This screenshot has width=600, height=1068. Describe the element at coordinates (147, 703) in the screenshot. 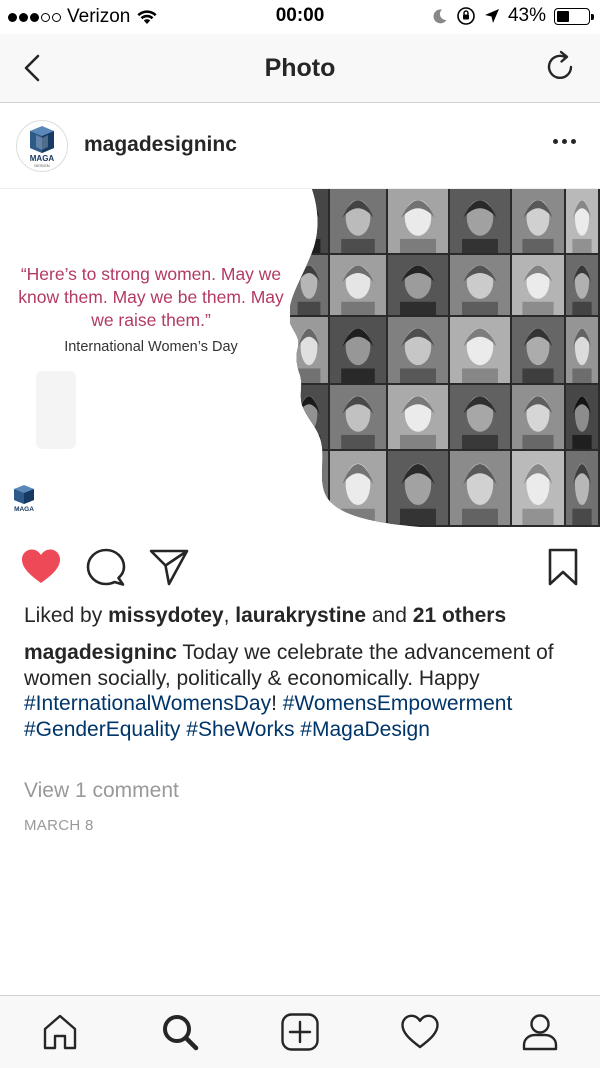

I see `hashtag-link: #InternationalWomensDay` at that location.